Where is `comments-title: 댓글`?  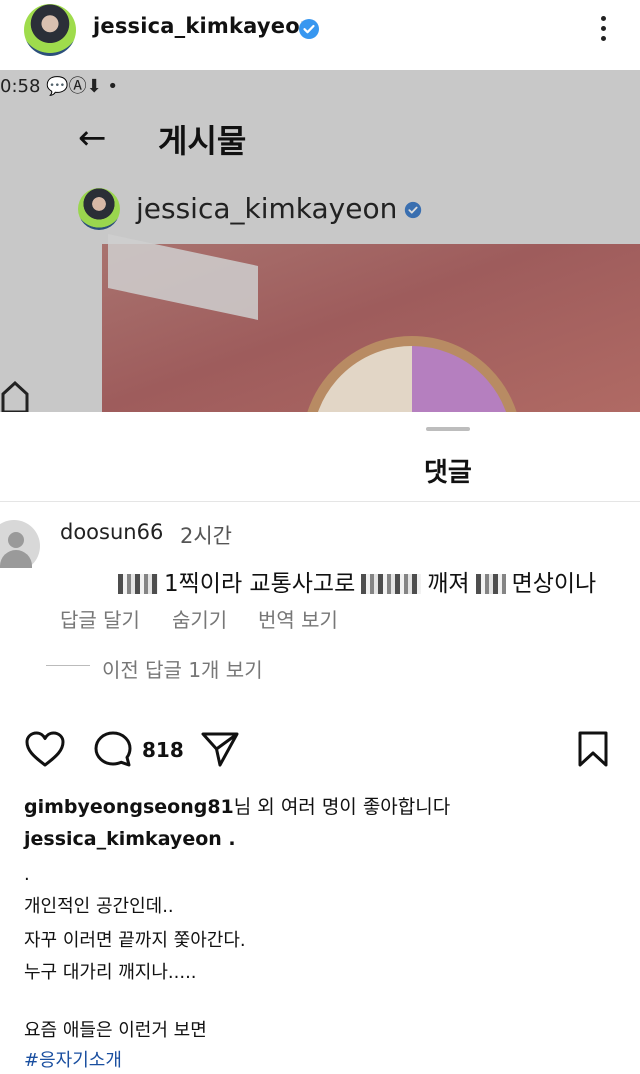
comments-title: 댓글 is located at coordinates (448, 473).